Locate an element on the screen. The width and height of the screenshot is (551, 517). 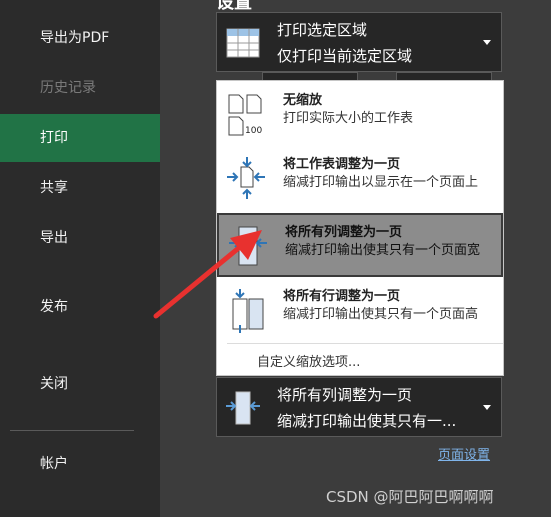
sidebar-item-share: 共享 is located at coordinates (80, 188).